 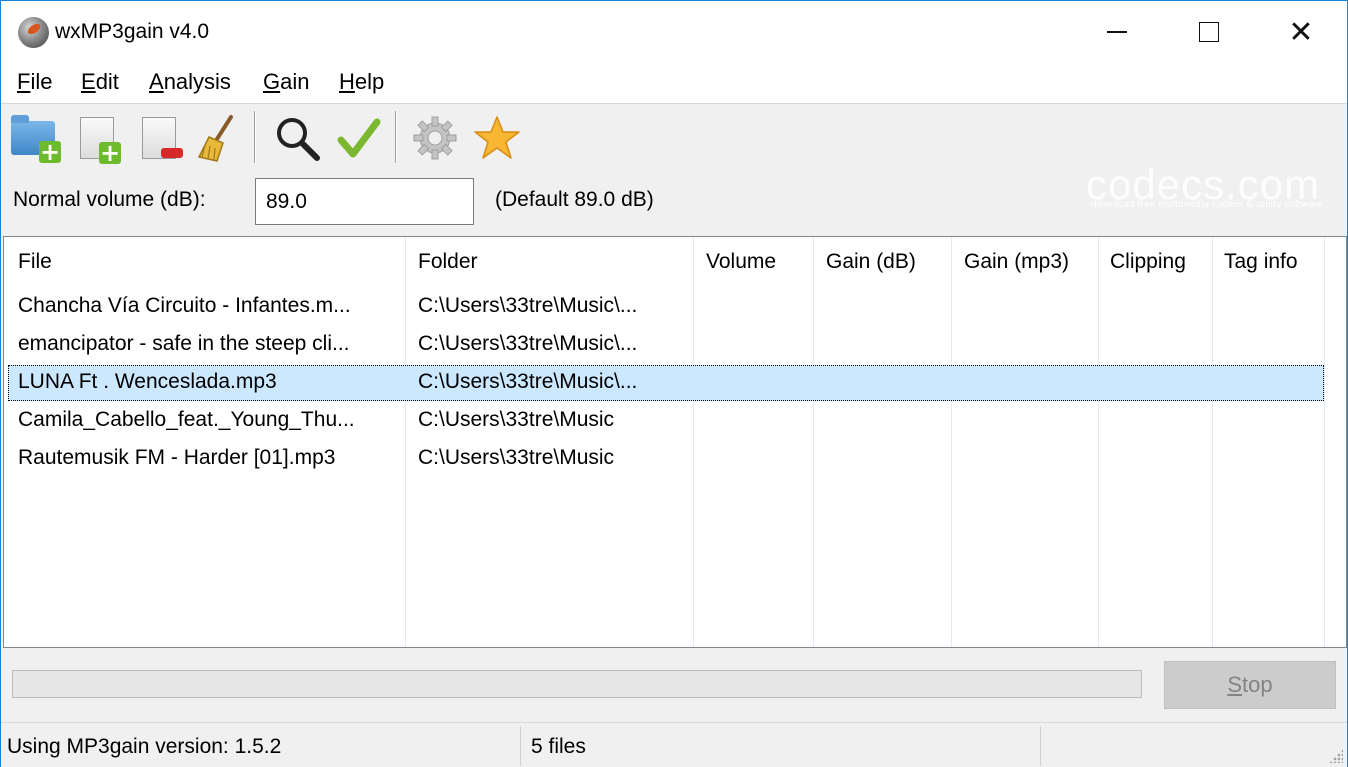 What do you see at coordinates (1235, 684) in the screenshot?
I see `stop-mnemonic: S` at bounding box center [1235, 684].